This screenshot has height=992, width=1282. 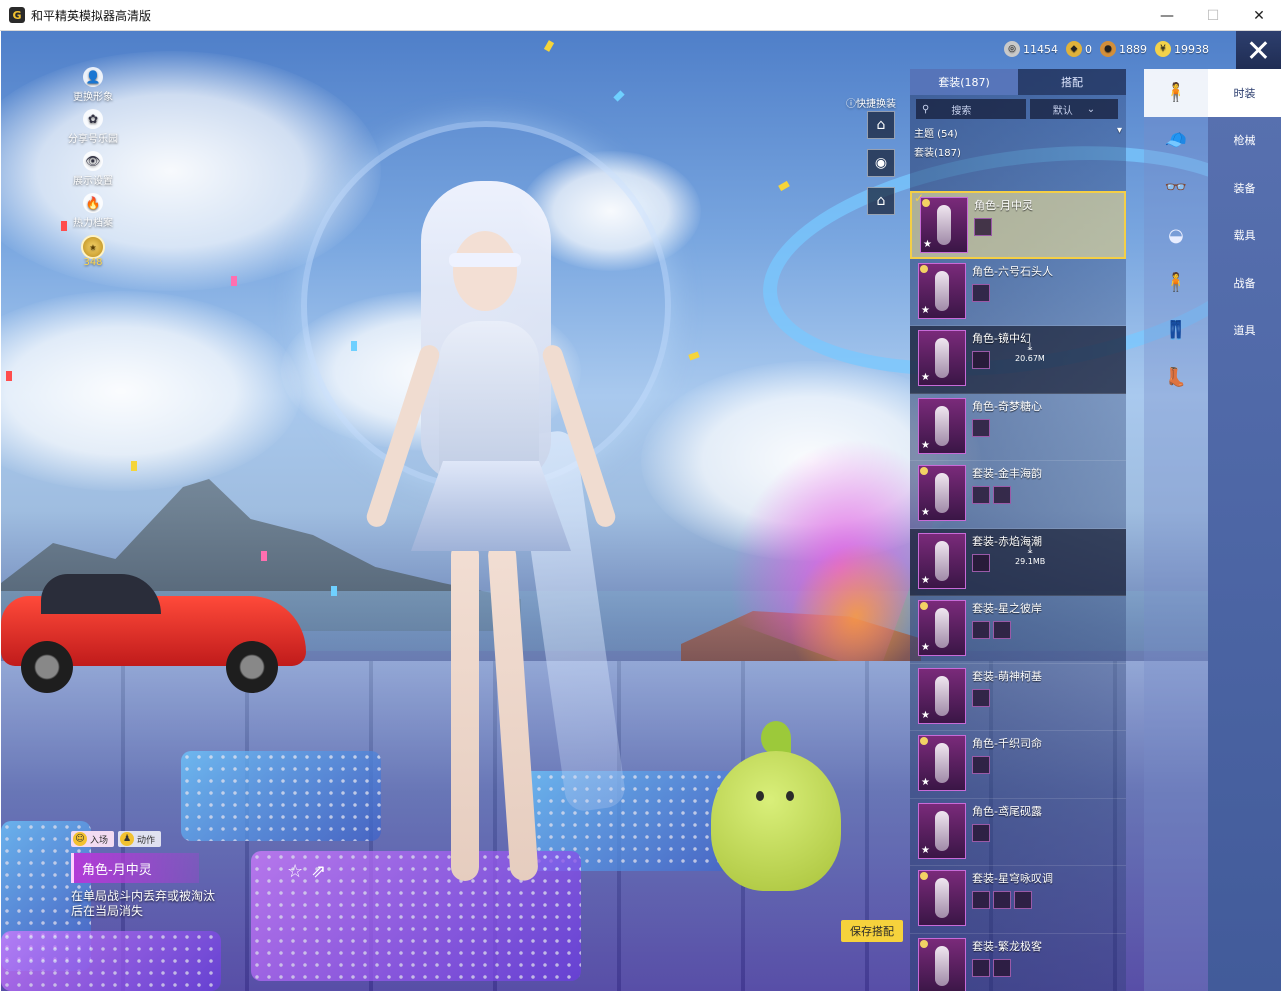 I want to click on shoes-slot: 👢, so click(x=1176, y=378).